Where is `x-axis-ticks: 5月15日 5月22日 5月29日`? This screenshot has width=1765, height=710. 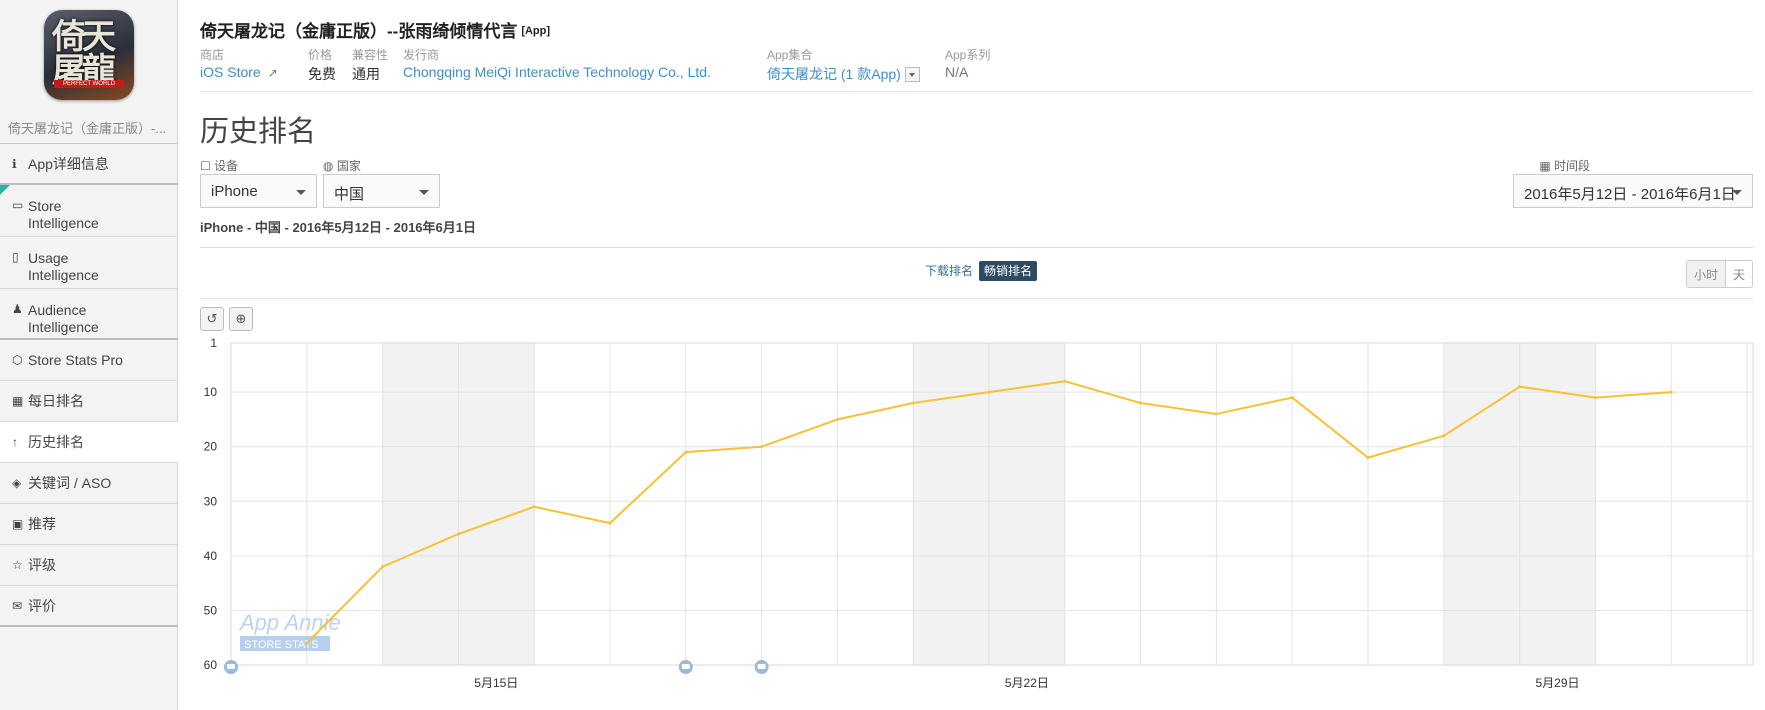 x-axis-ticks: 5月15日 5月22日 5月29日 is located at coordinates (1026, 683).